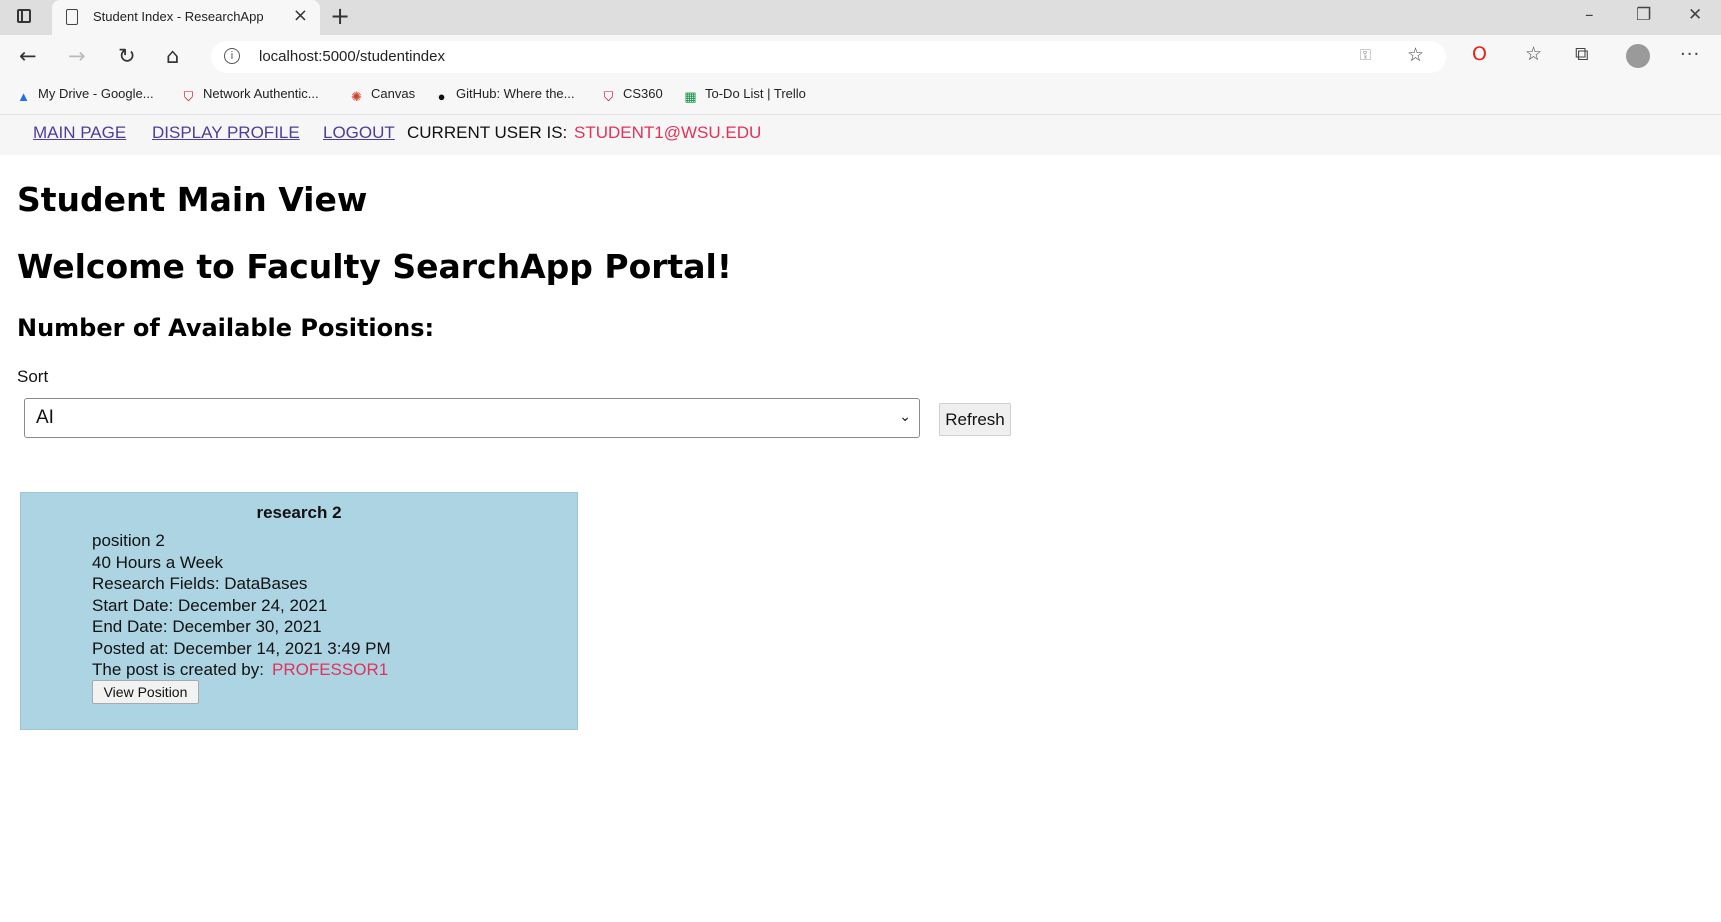  Describe the element at coordinates (1479, 54) in the screenshot. I see `opera-extension-icon: O` at that location.